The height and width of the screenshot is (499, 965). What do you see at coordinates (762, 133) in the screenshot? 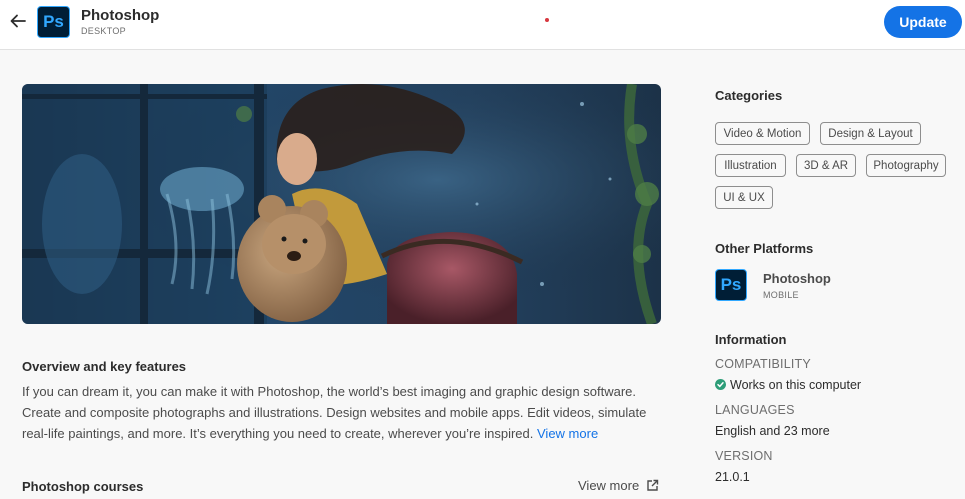
I see `category-video-motion: Video & Motion` at bounding box center [762, 133].